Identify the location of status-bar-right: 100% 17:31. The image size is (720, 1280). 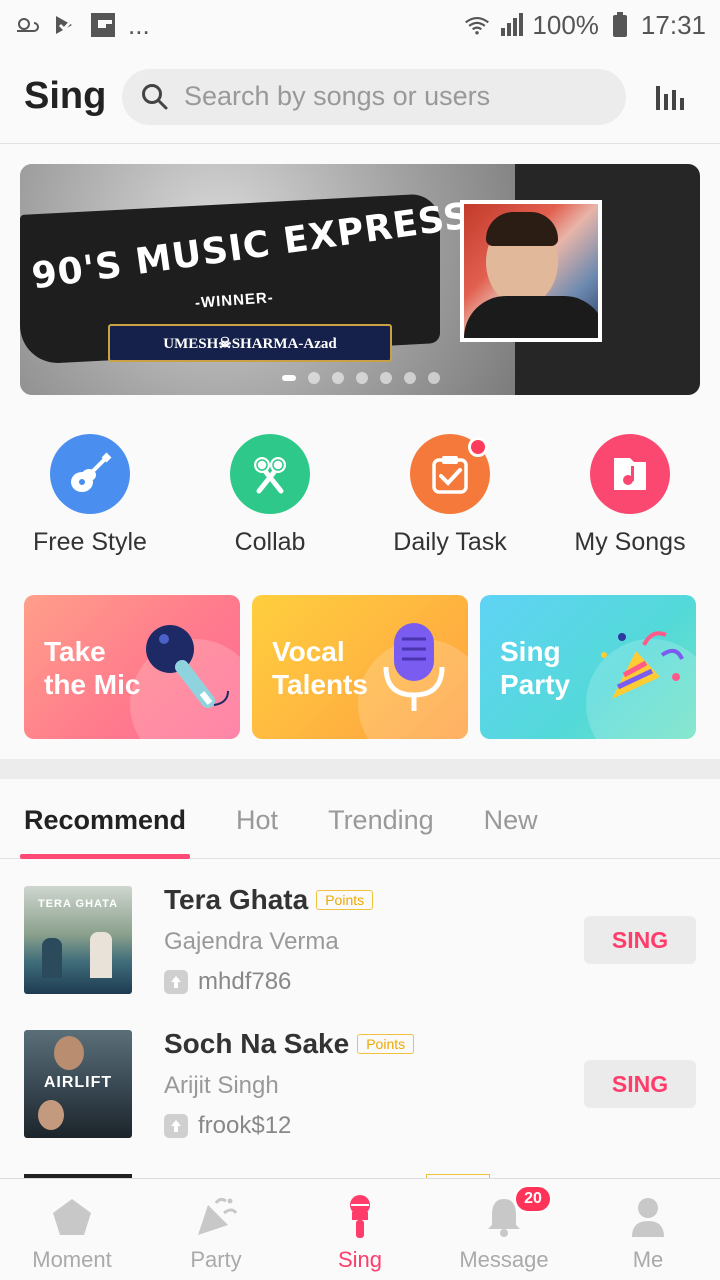
(585, 25).